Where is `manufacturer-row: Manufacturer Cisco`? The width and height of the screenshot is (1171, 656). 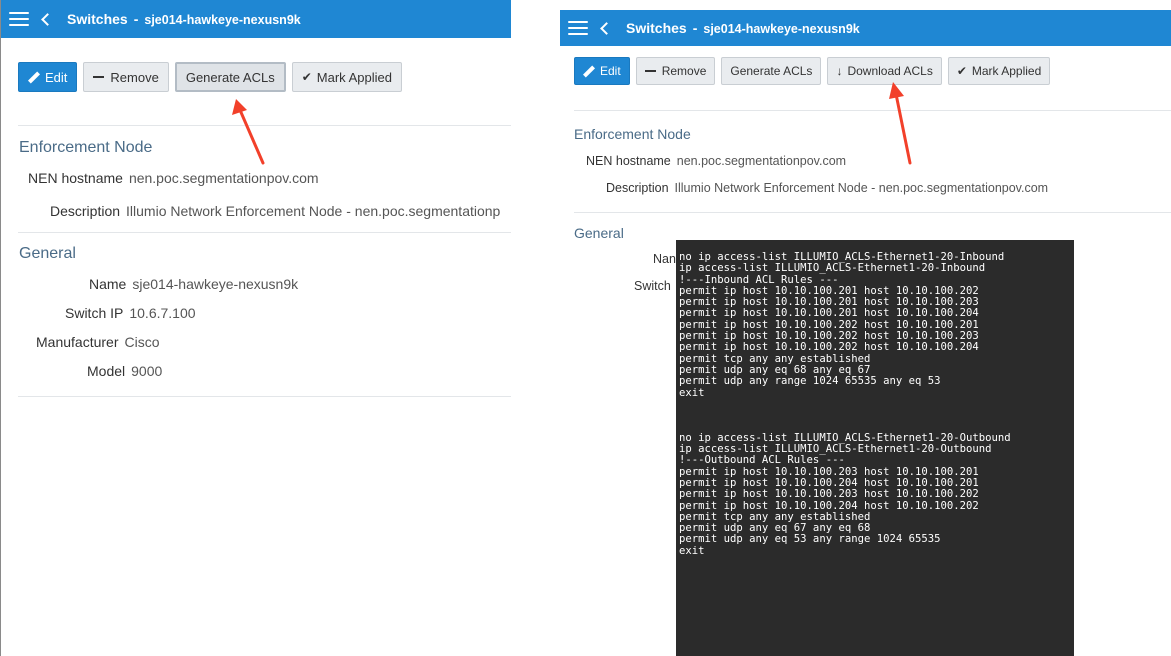
manufacturer-row: Manufacturer Cisco is located at coordinates (98, 342).